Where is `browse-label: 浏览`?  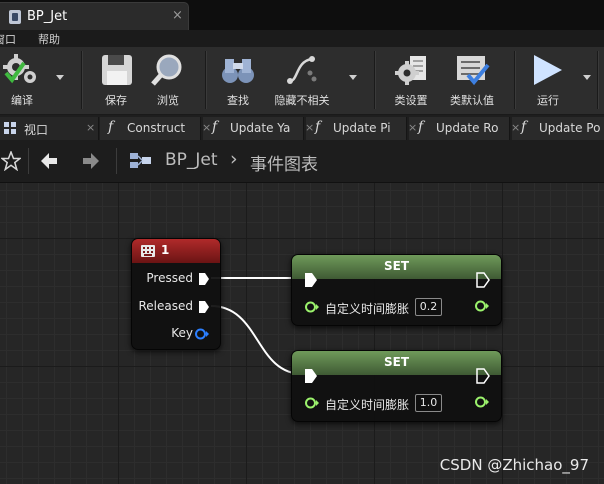 browse-label: 浏览 is located at coordinates (168, 100).